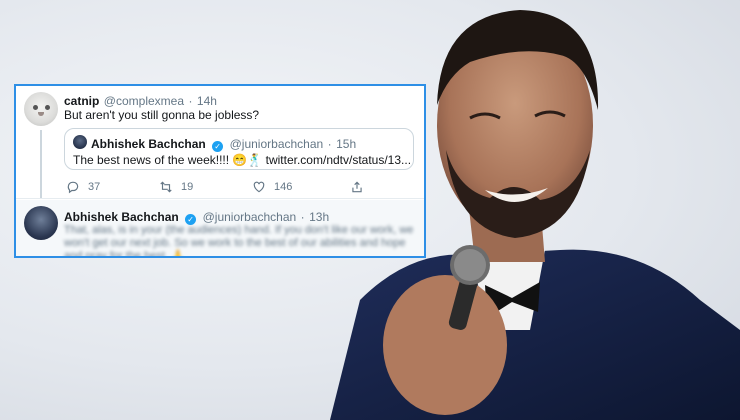  What do you see at coordinates (218, 146) in the screenshot?
I see `verified-badge-icon: ✓` at bounding box center [218, 146].